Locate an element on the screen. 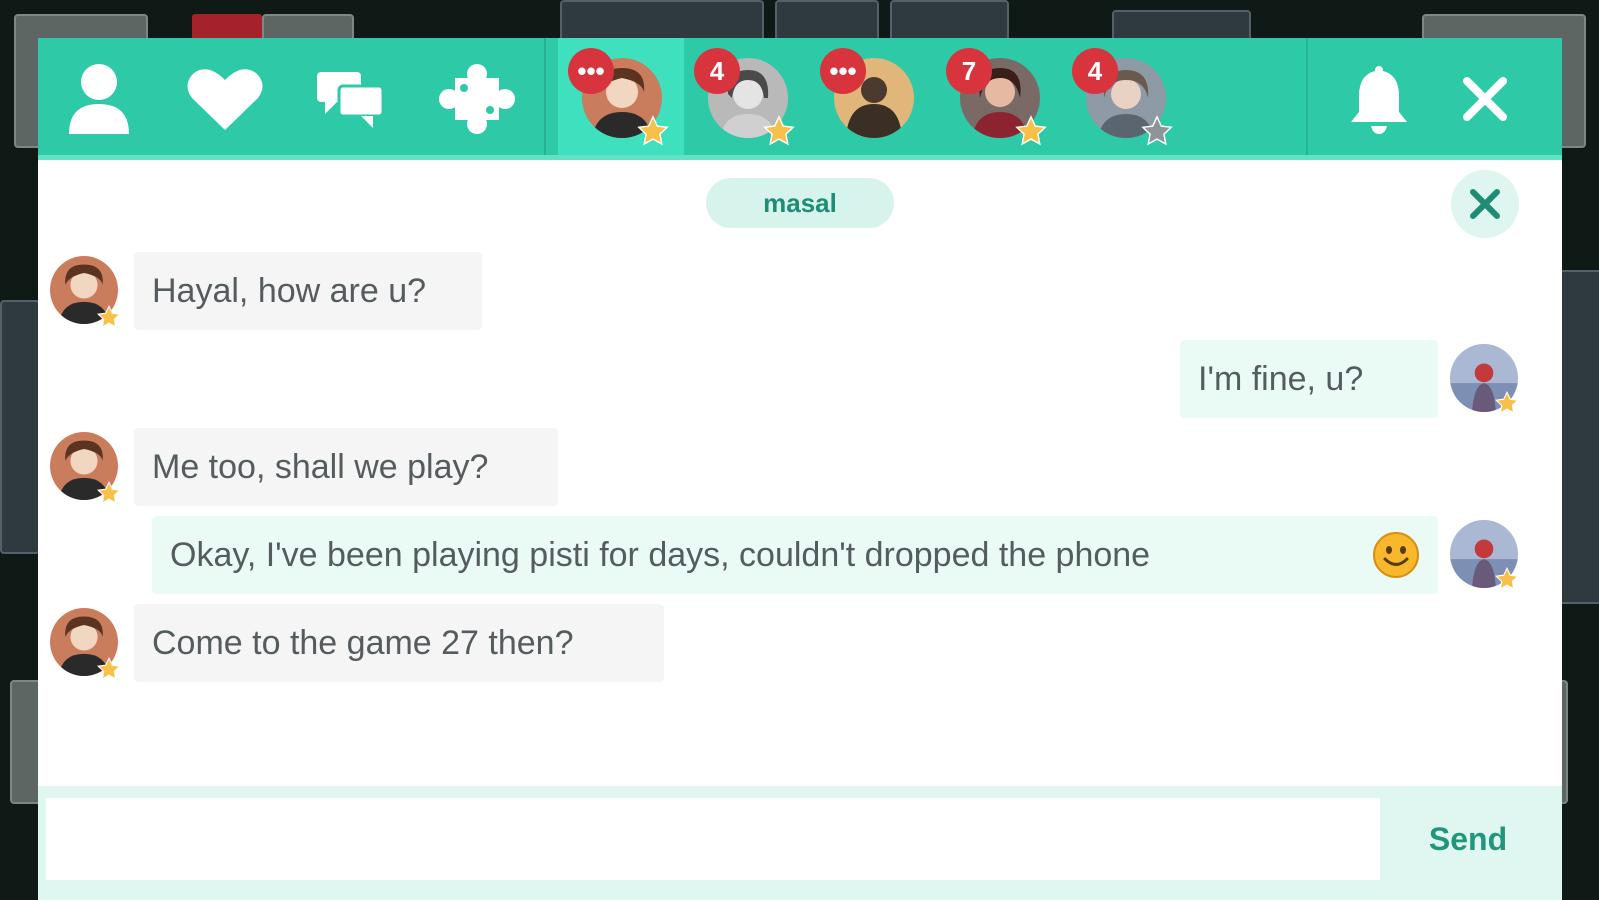  star-gray-icon is located at coordinates (1157, 130).